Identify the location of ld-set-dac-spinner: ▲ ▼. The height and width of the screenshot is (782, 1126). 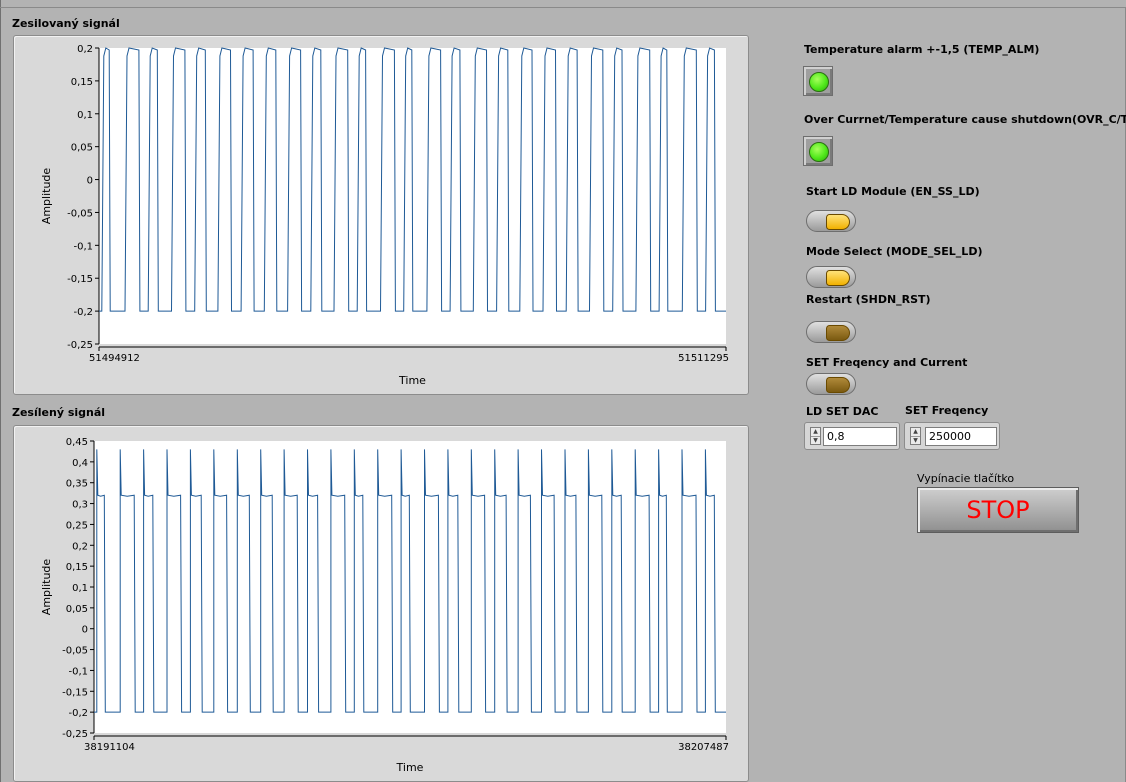
(815, 436).